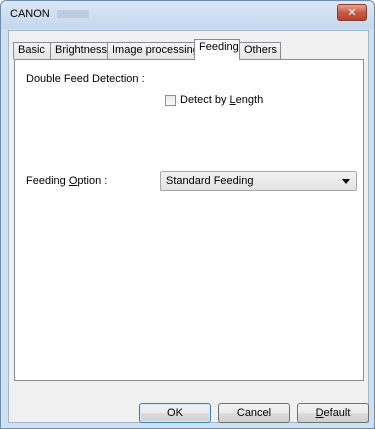  I want to click on close-button: ✕, so click(352, 12).